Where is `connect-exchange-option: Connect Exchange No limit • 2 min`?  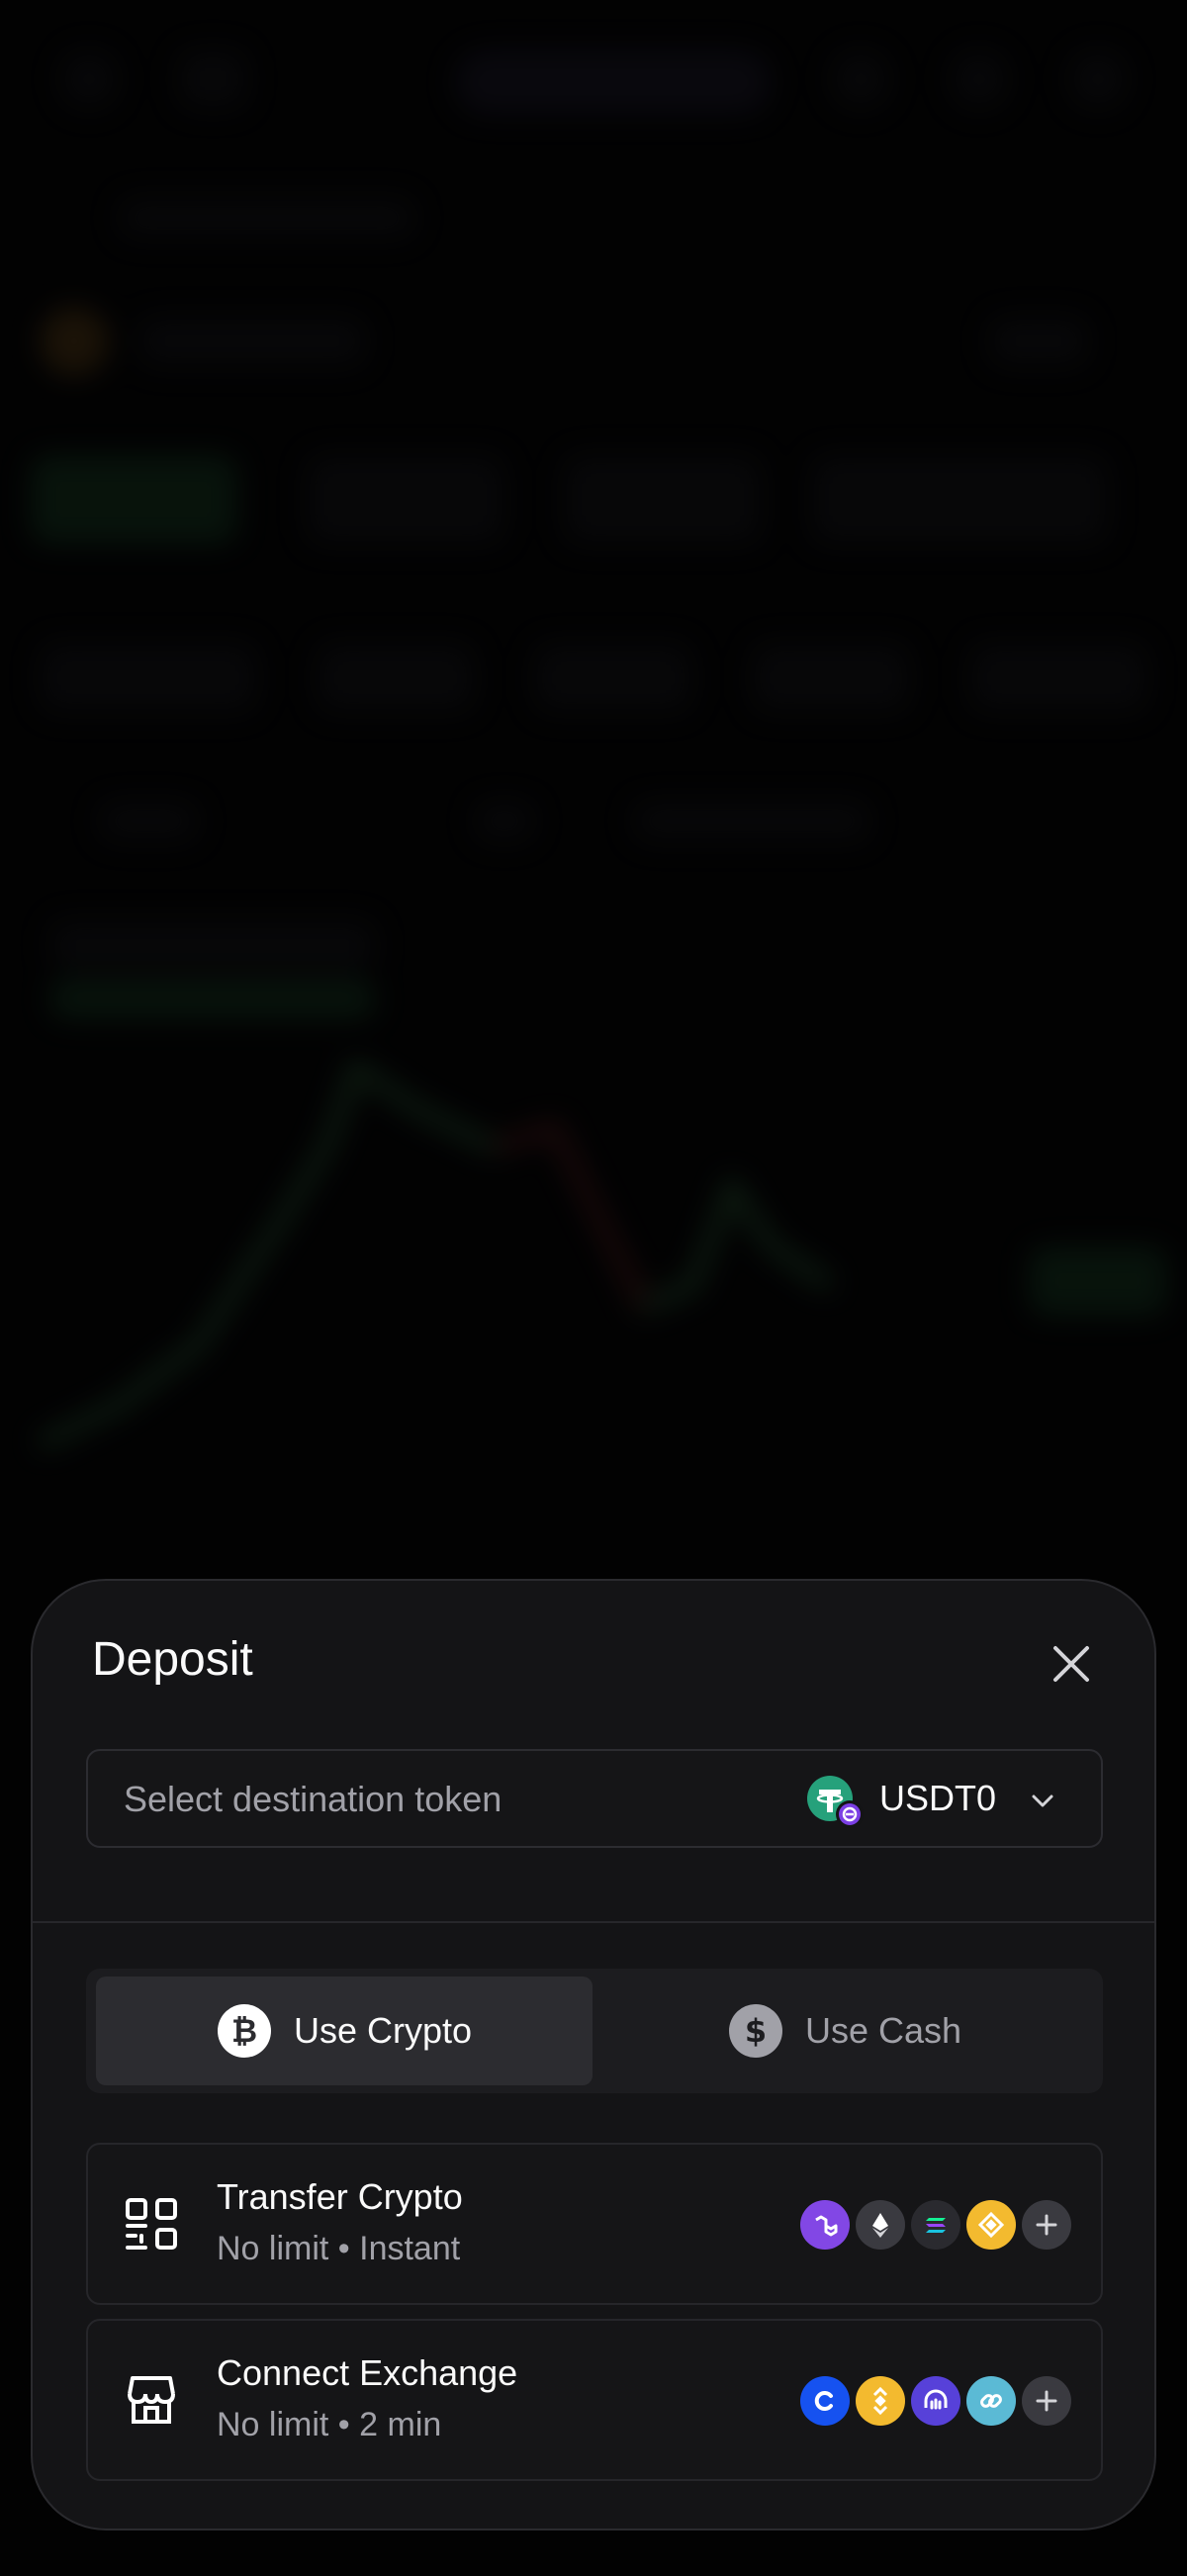 connect-exchange-option: Connect Exchange No limit • 2 min is located at coordinates (594, 2400).